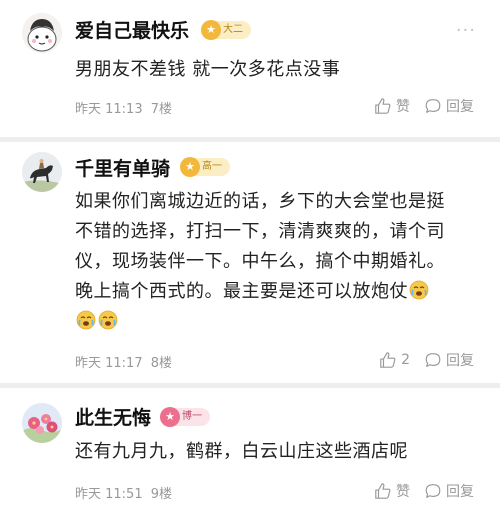  Describe the element at coordinates (109, 494) in the screenshot. I see `timestamp: 昨天 11:51` at that location.